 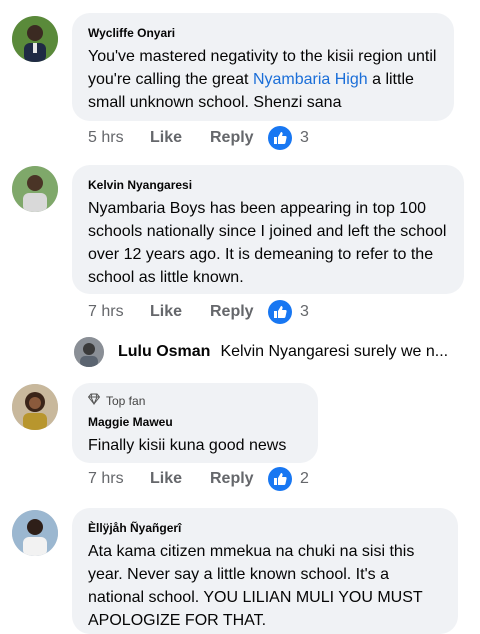 What do you see at coordinates (126, 400) in the screenshot?
I see `badge-label: Top fan` at bounding box center [126, 400].